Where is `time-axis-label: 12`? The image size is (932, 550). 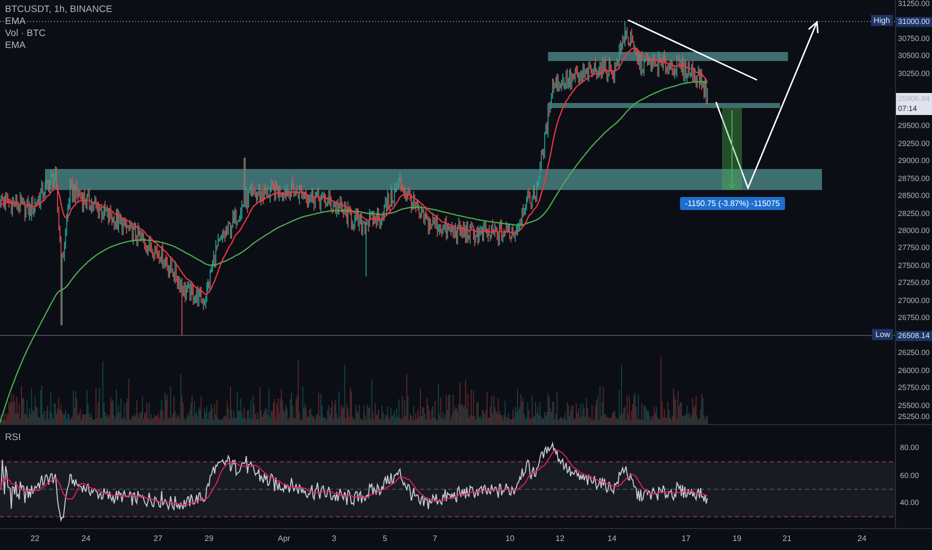 time-axis-label: 12 is located at coordinates (560, 538).